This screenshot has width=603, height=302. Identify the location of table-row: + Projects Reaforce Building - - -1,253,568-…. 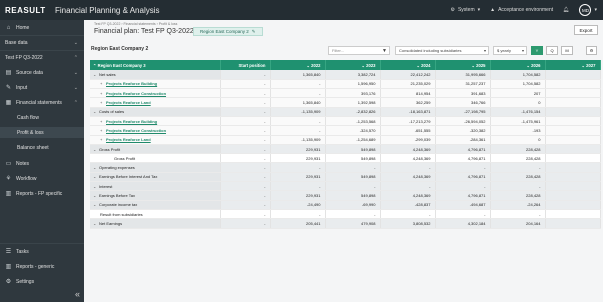
(345, 121).